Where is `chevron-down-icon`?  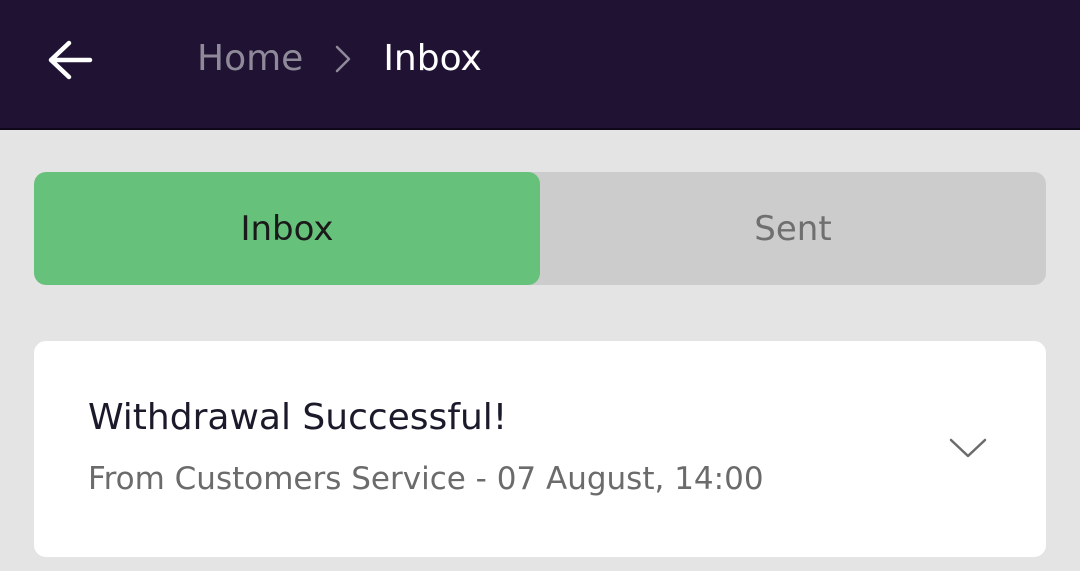 chevron-down-icon is located at coordinates (968, 448).